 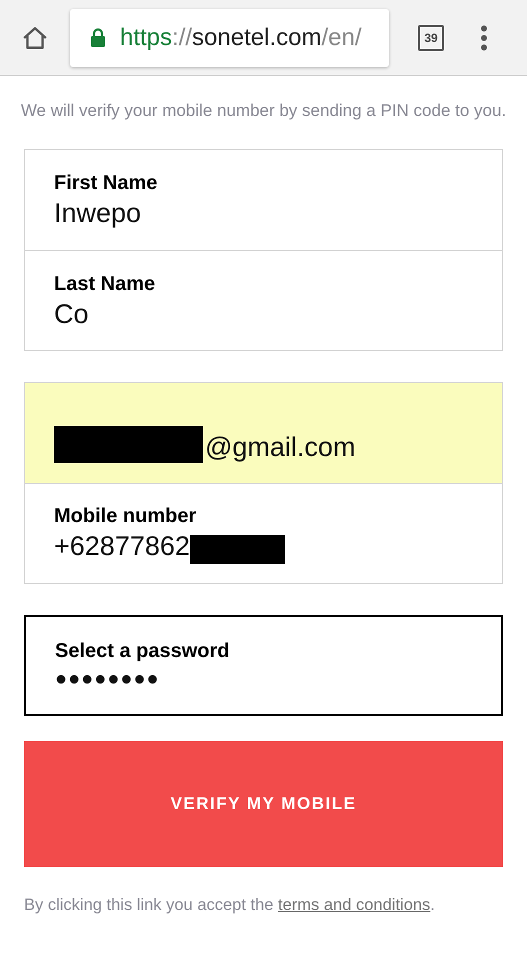 I want to click on intro-text: We will verify your mobile number by sending a PIN code to you., so click(x=263, y=111).